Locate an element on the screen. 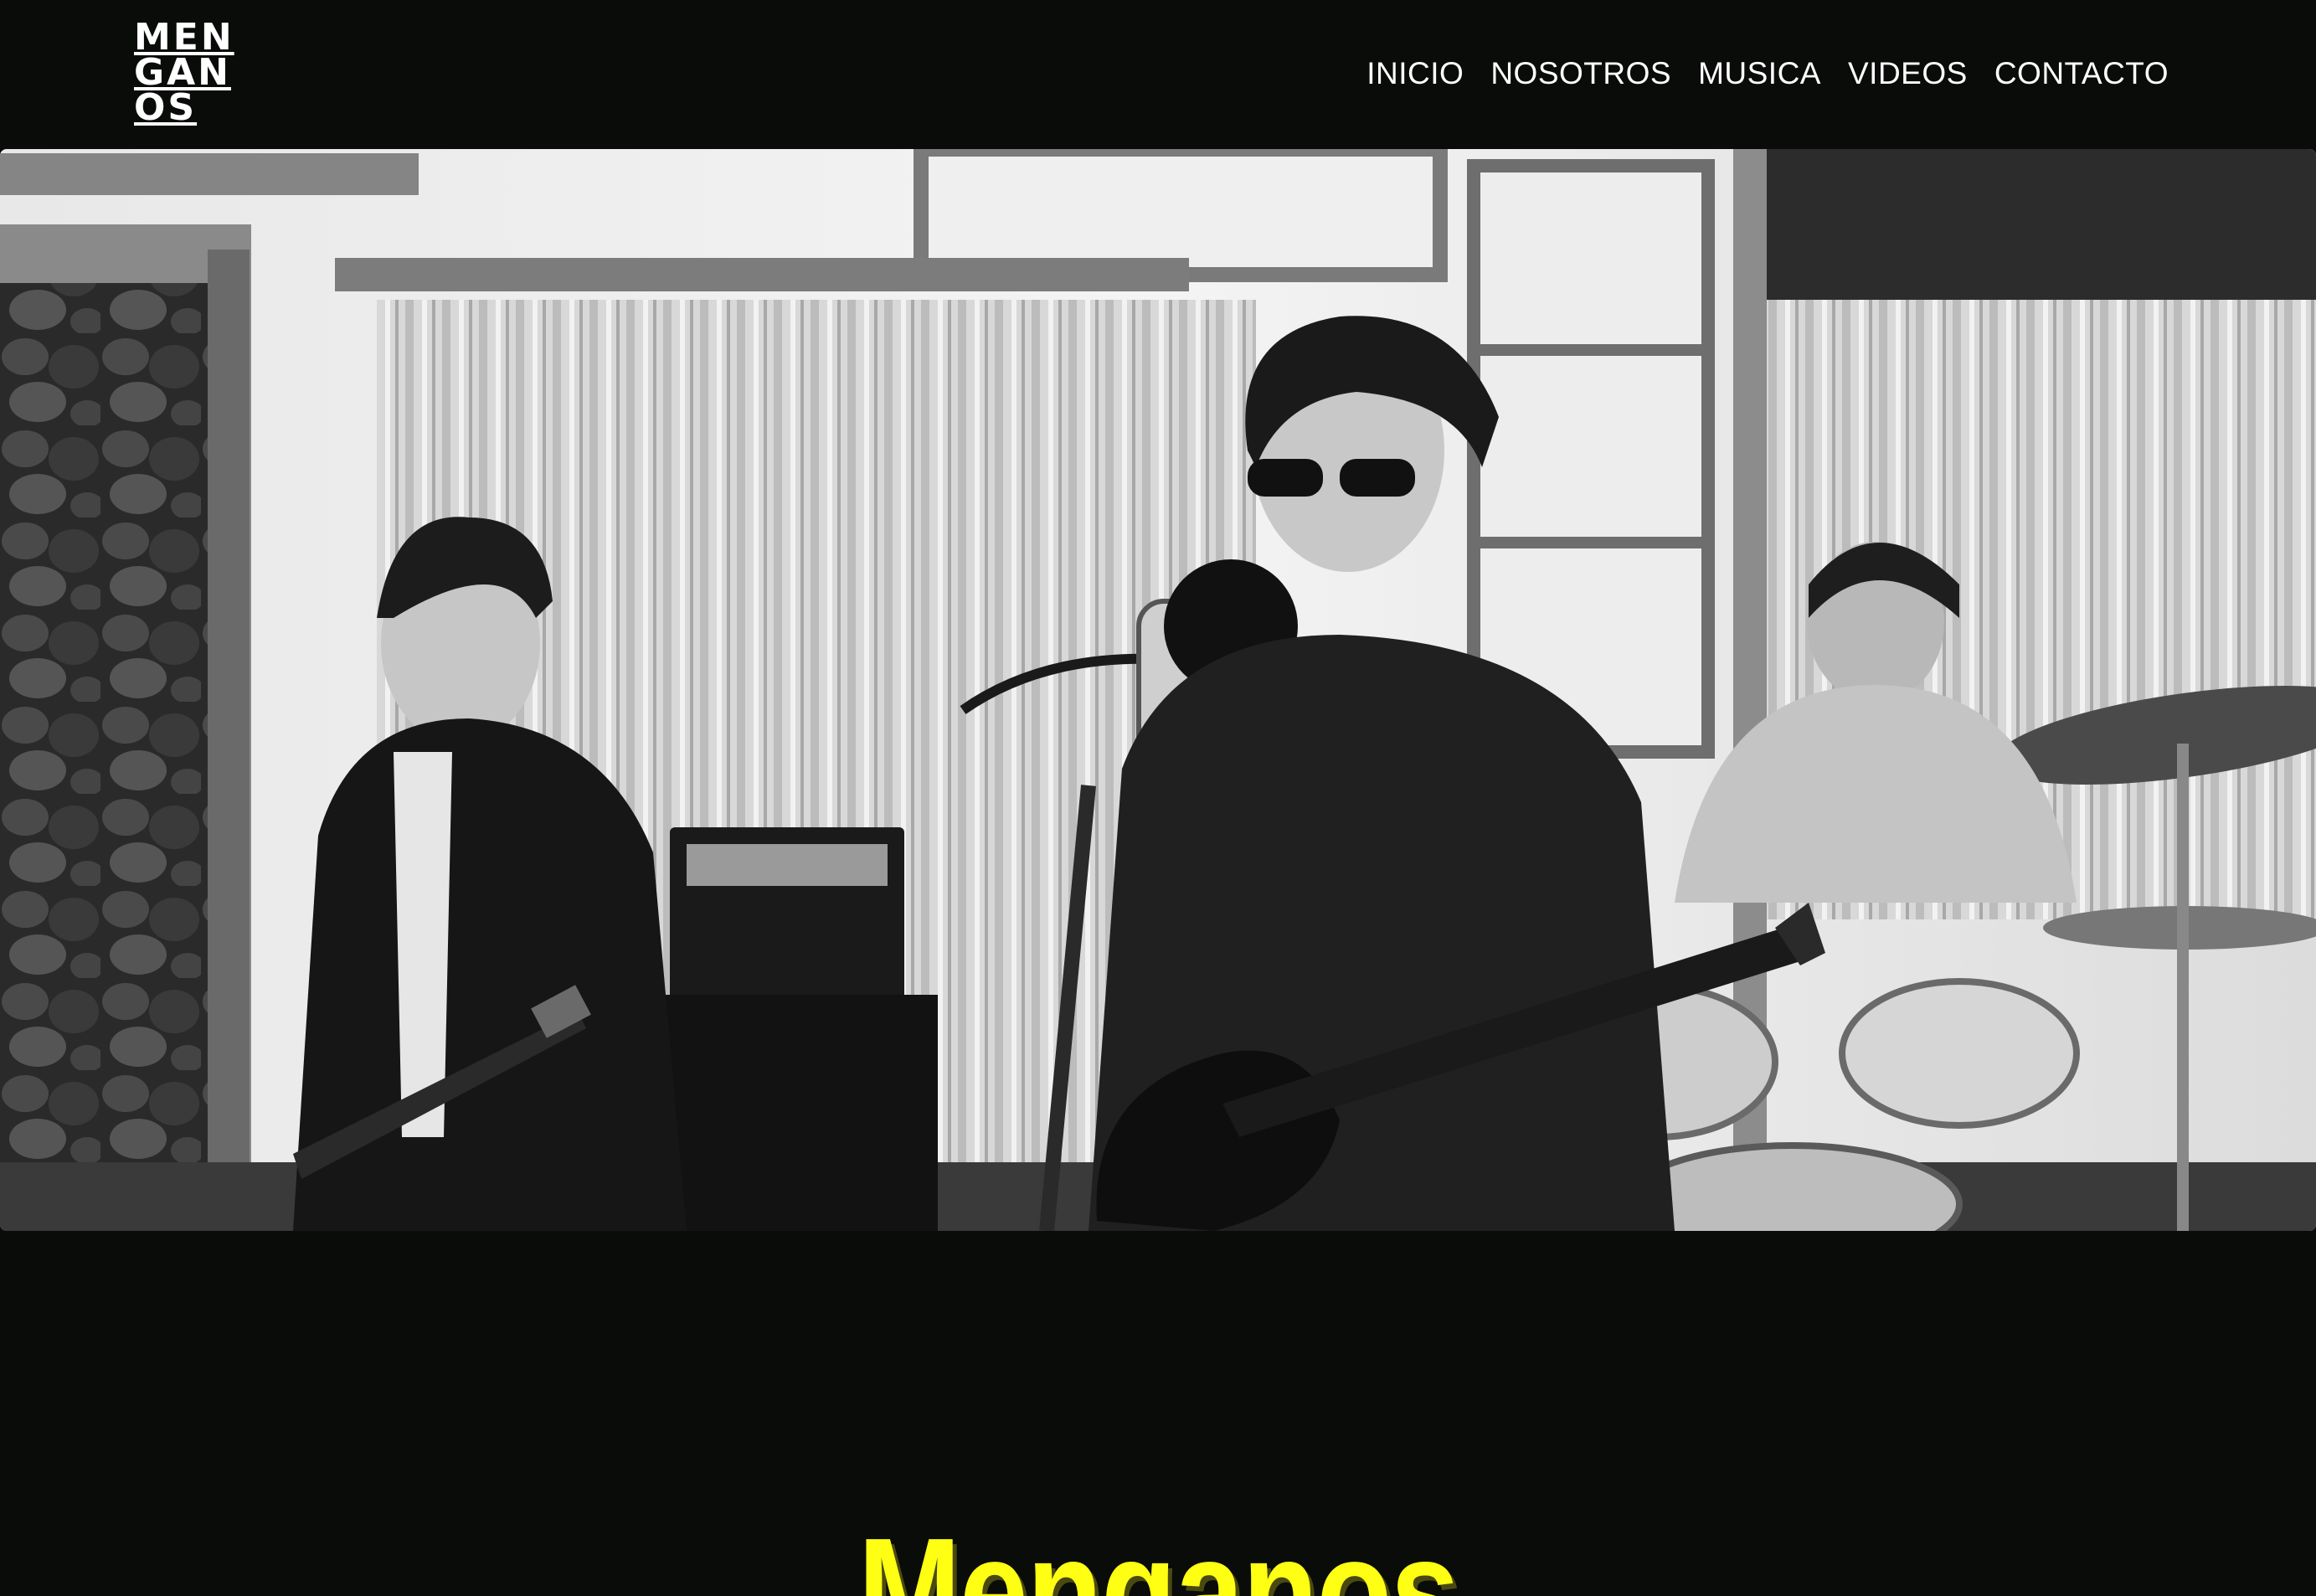  nav-item-musica: MUSICA is located at coordinates (1759, 73).